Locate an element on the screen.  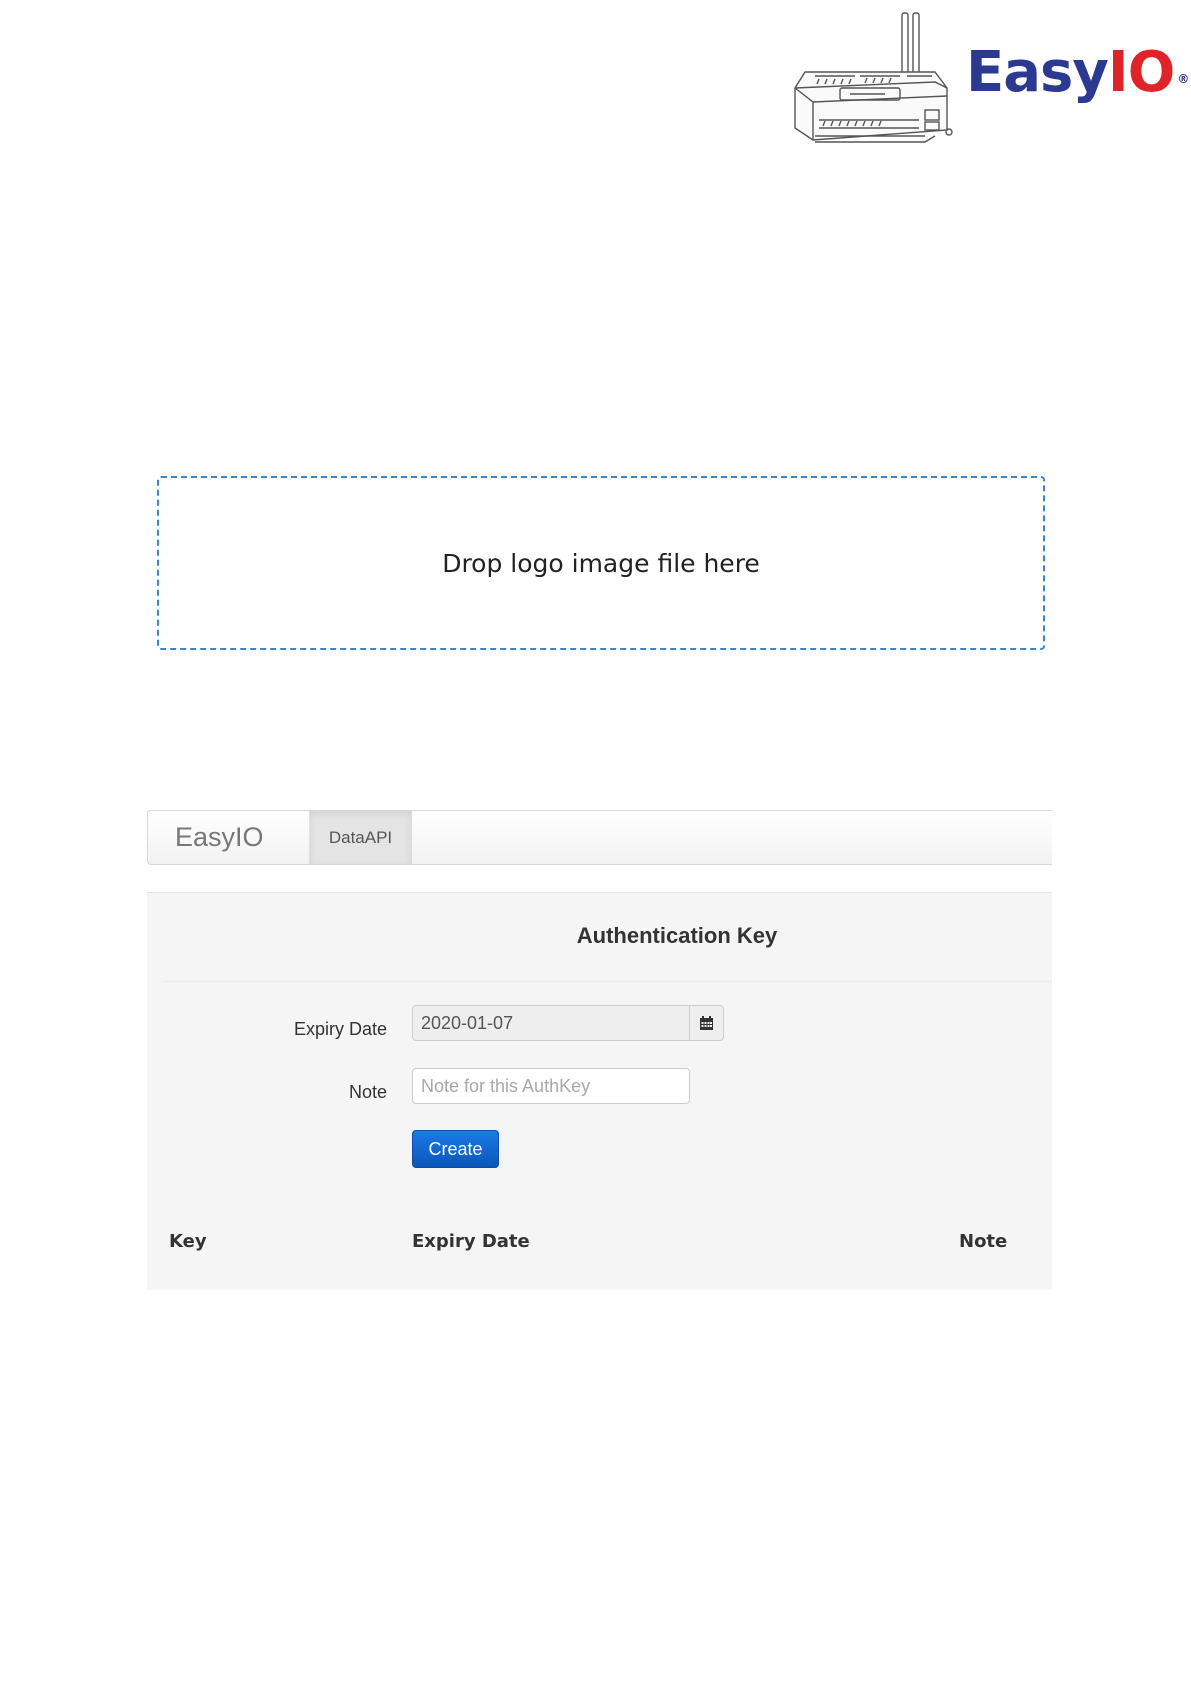
dropzone-label: Drop logo image file here is located at coordinates (601, 563).